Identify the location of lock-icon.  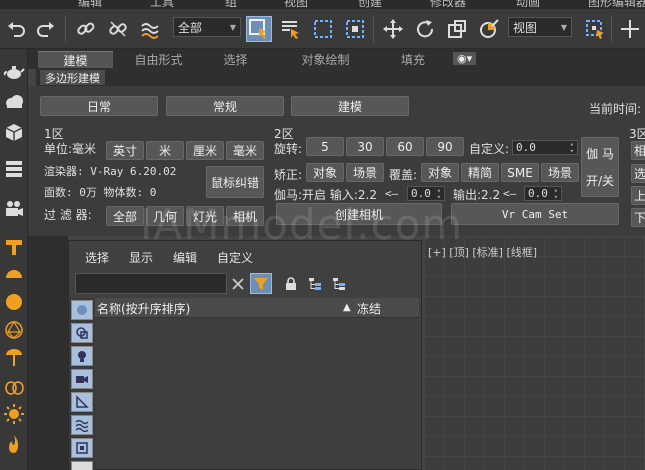
(291, 283).